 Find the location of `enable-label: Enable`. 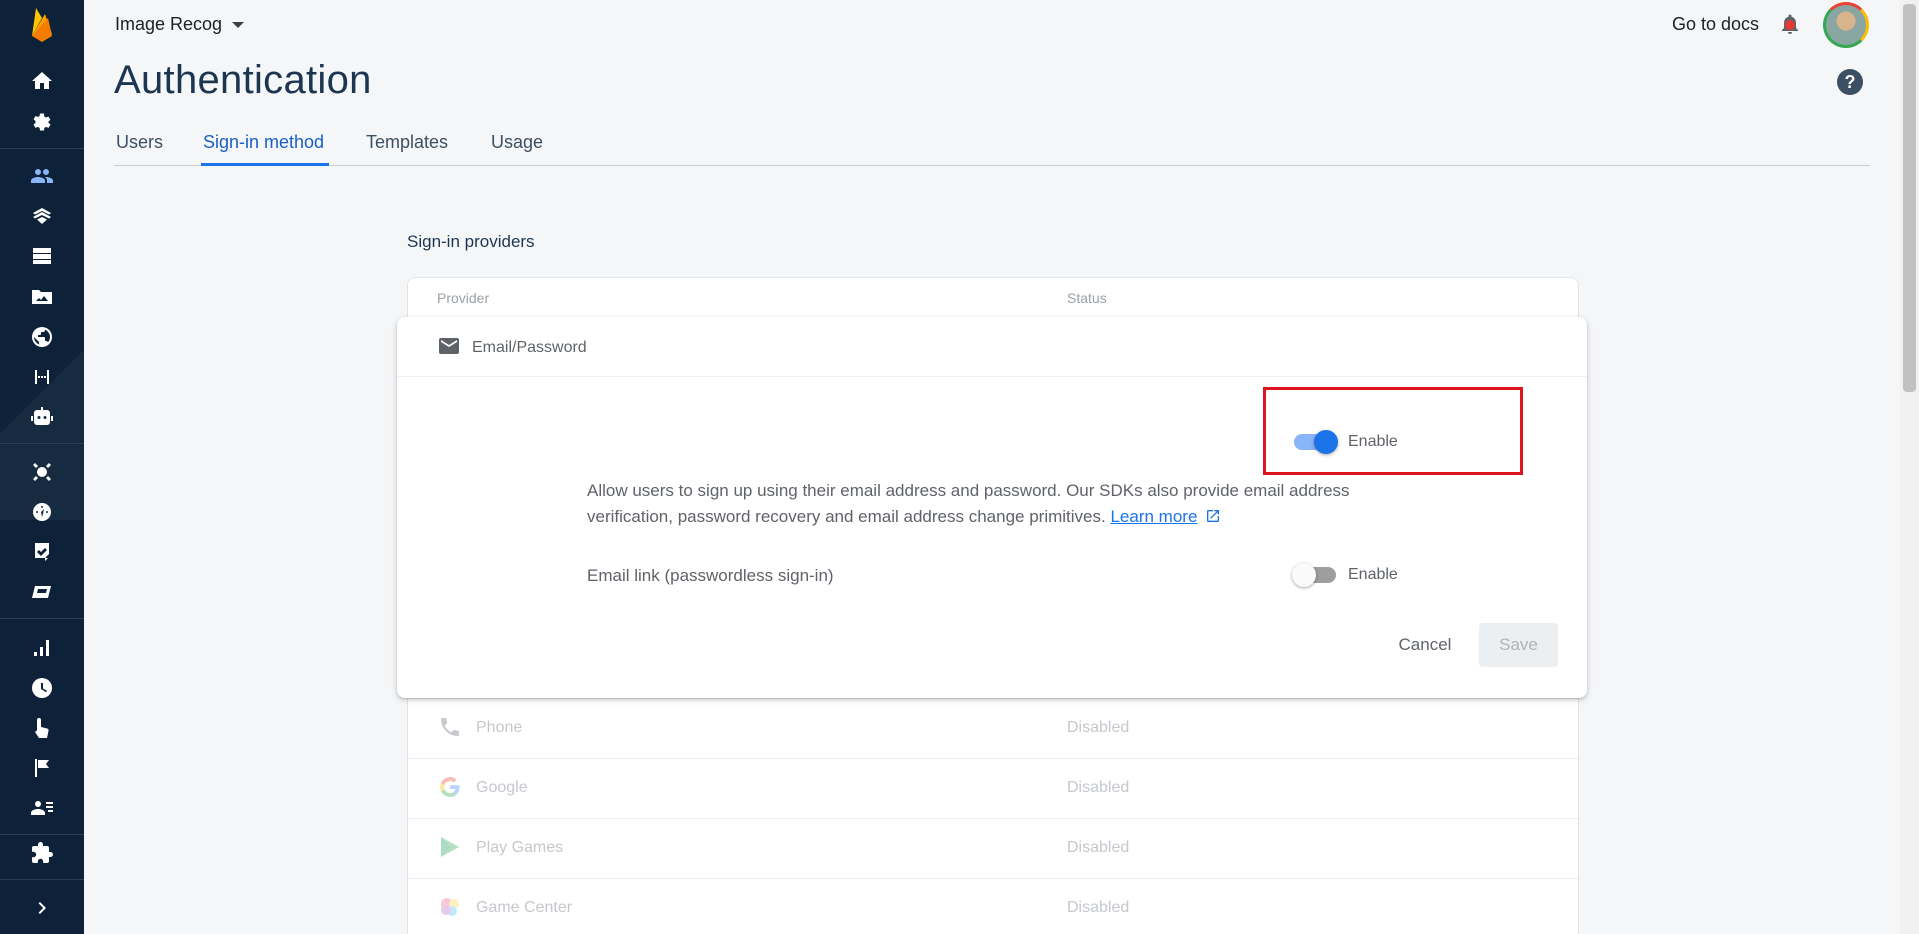

enable-label: Enable is located at coordinates (1373, 441).